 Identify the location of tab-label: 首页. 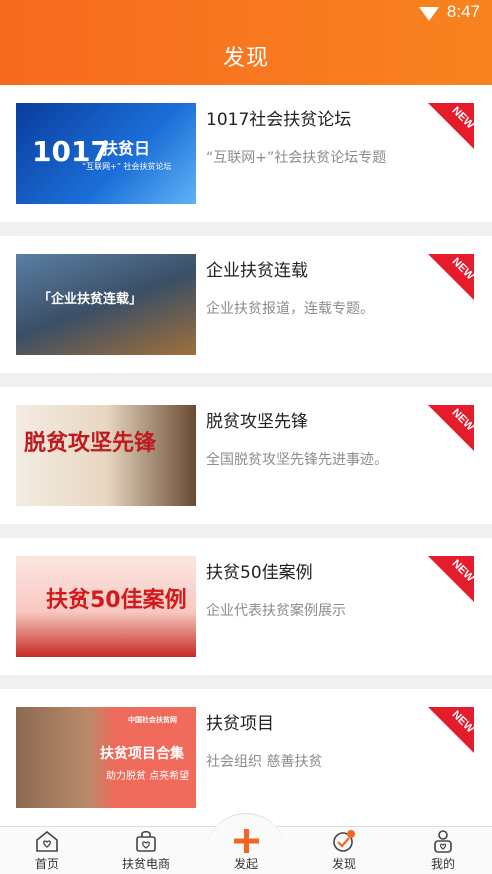
(46, 864).